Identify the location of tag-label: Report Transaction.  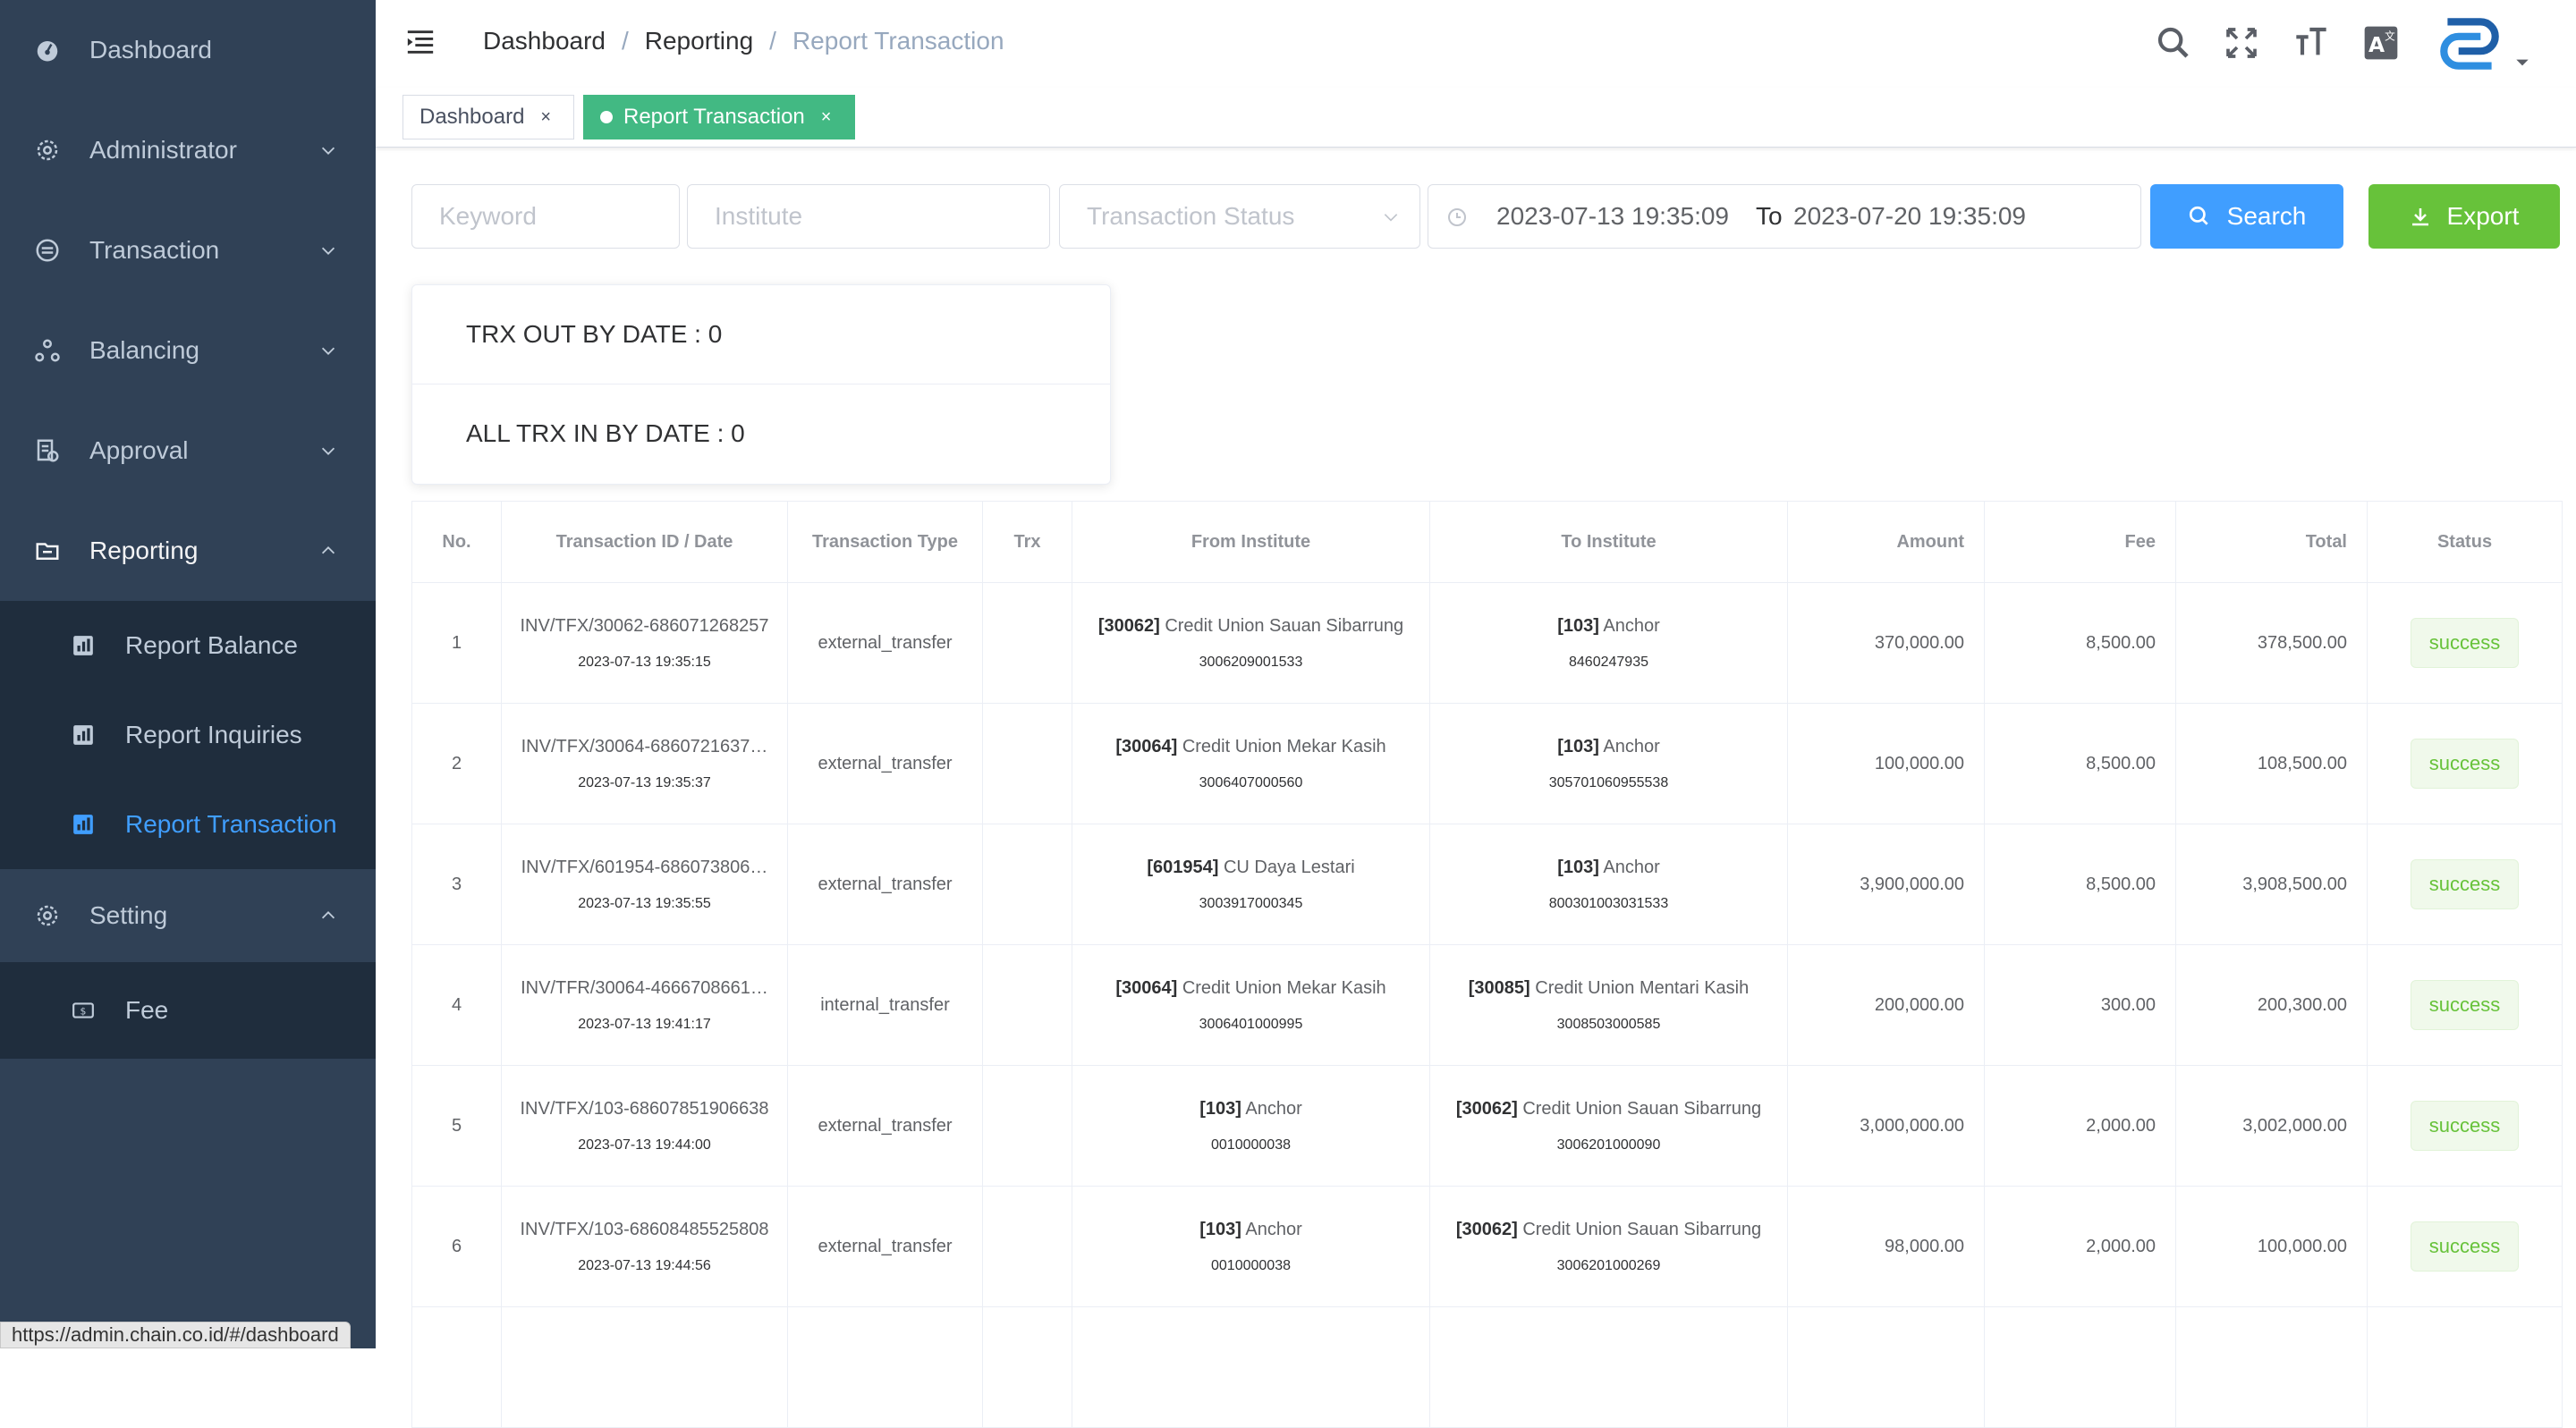
(714, 117).